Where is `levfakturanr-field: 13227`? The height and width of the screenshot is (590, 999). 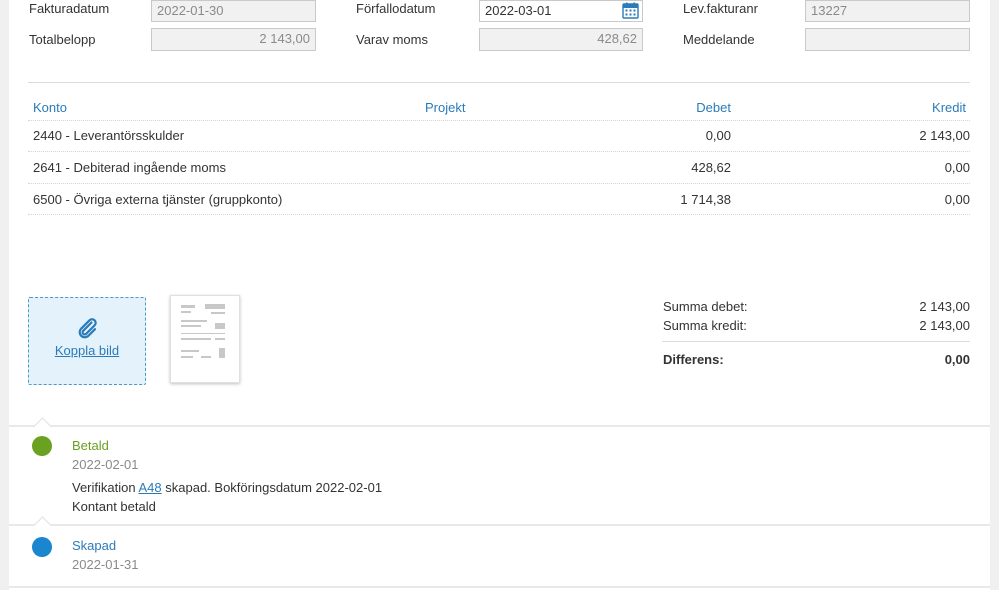
levfakturanr-field: 13227 is located at coordinates (887, 11).